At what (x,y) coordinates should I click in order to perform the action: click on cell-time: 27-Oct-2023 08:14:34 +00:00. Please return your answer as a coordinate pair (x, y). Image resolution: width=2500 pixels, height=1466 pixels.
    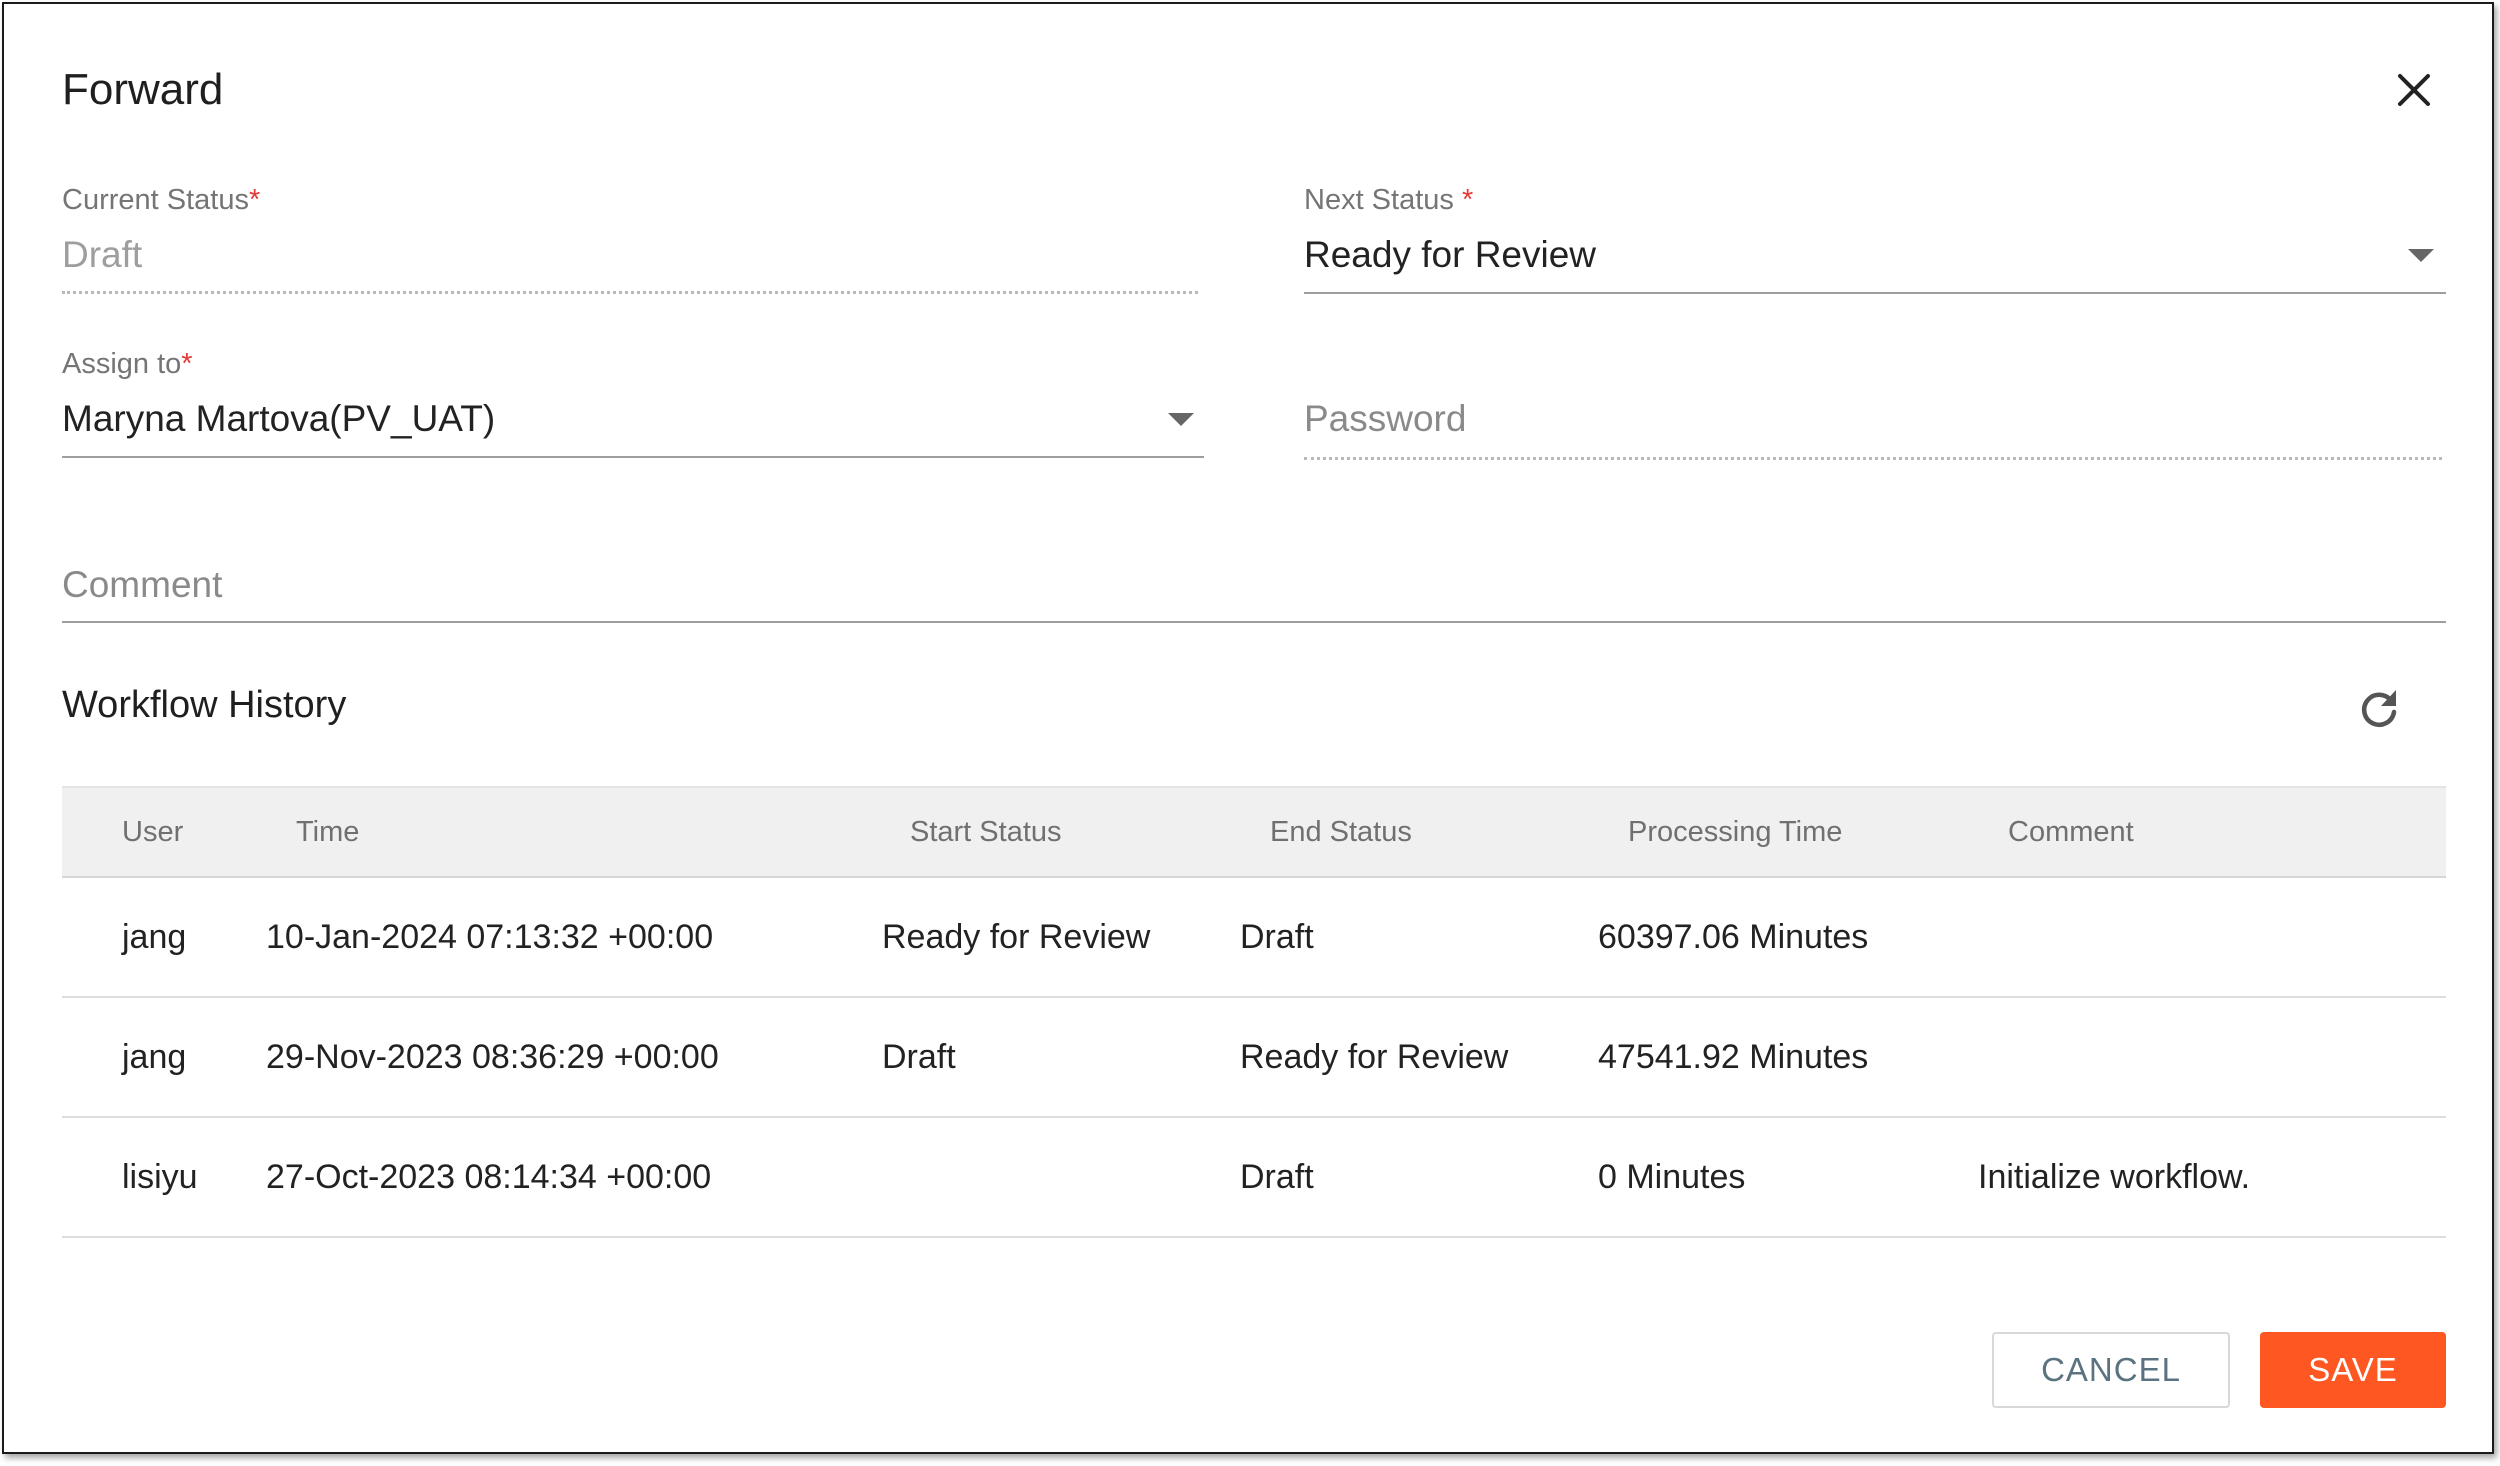
    Looking at the image, I should click on (489, 1177).